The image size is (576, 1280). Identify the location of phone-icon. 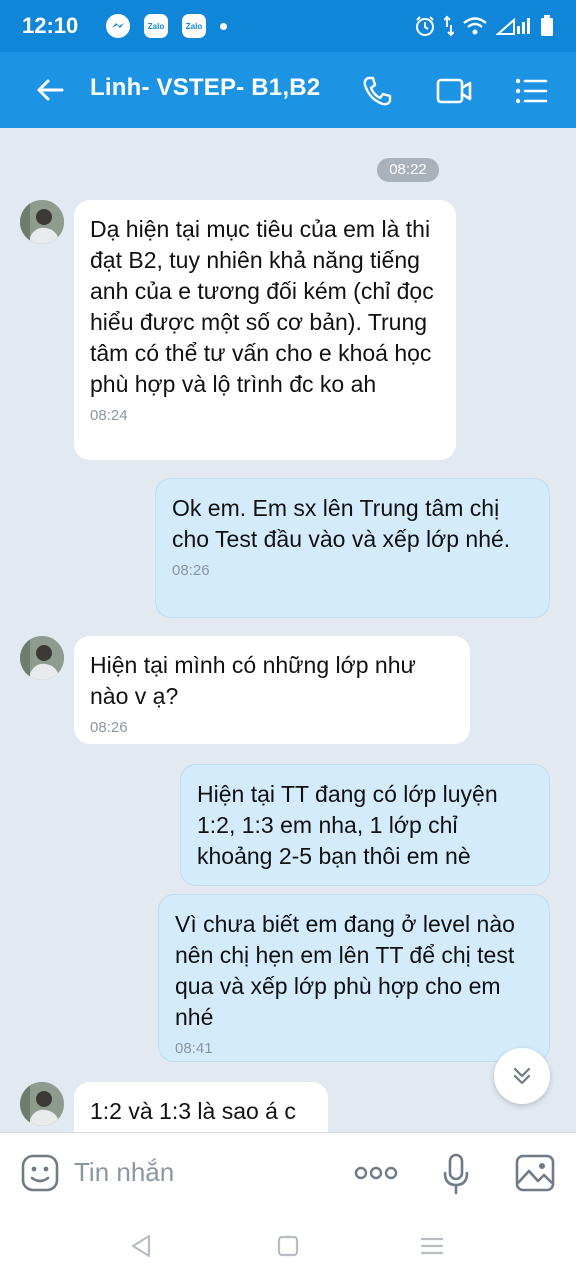
(377, 91).